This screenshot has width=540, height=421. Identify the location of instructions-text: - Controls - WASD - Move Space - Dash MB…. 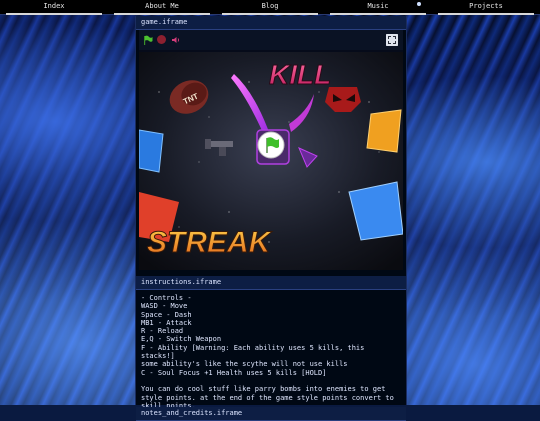
(267, 352).